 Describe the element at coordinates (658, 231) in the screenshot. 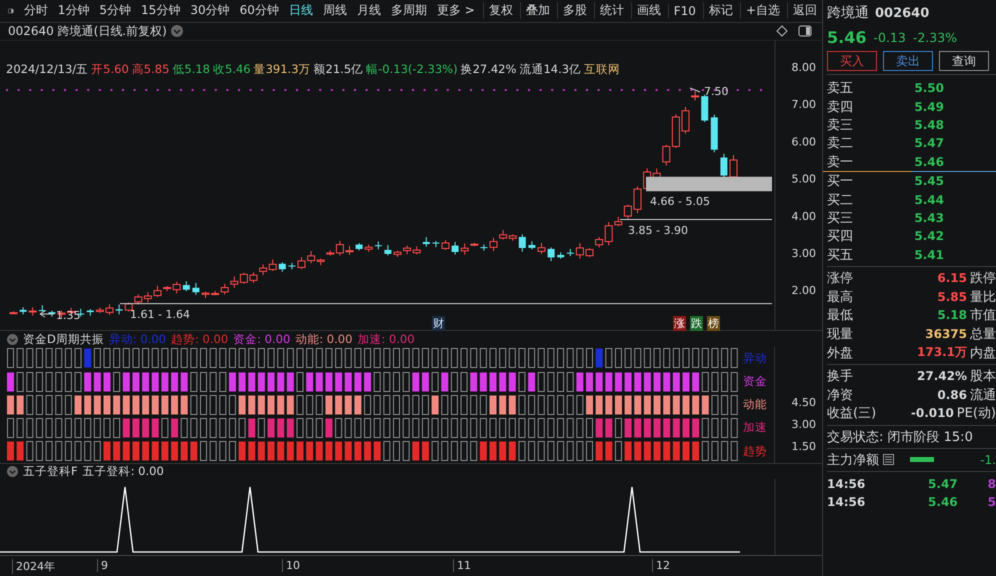

I see `zone-label: 3.85 - 3.90` at that location.